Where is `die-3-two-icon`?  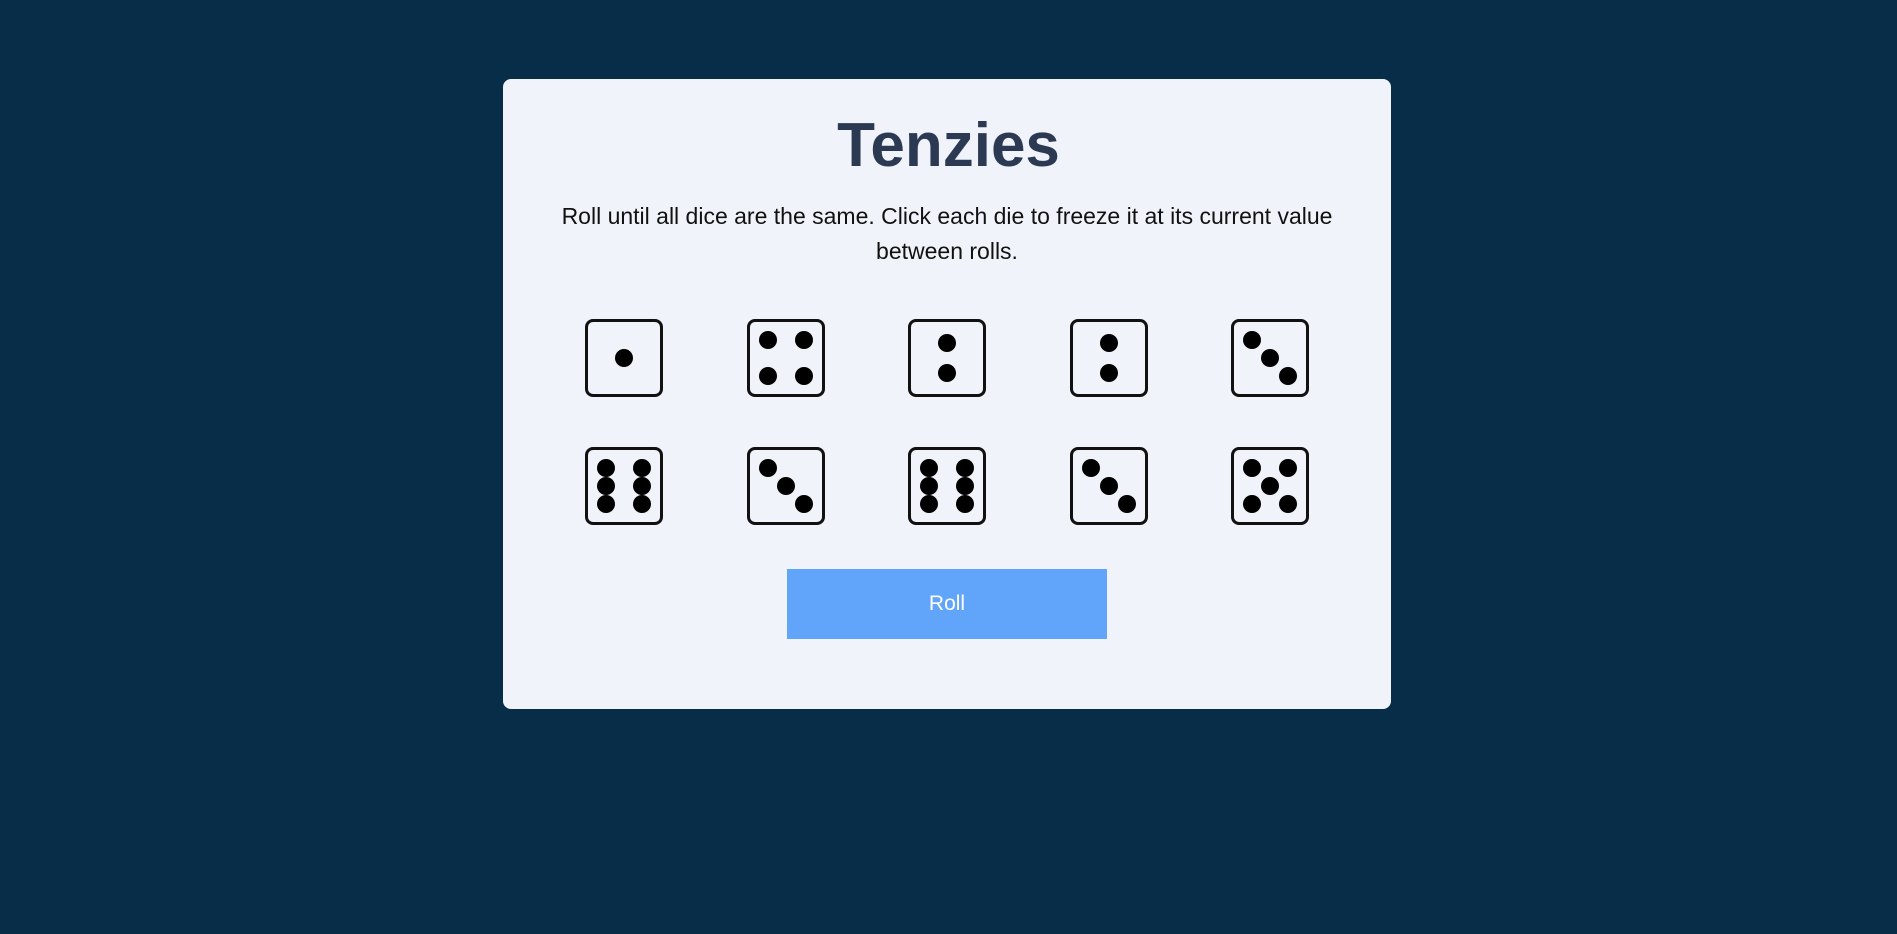
die-3-two-icon is located at coordinates (947, 358).